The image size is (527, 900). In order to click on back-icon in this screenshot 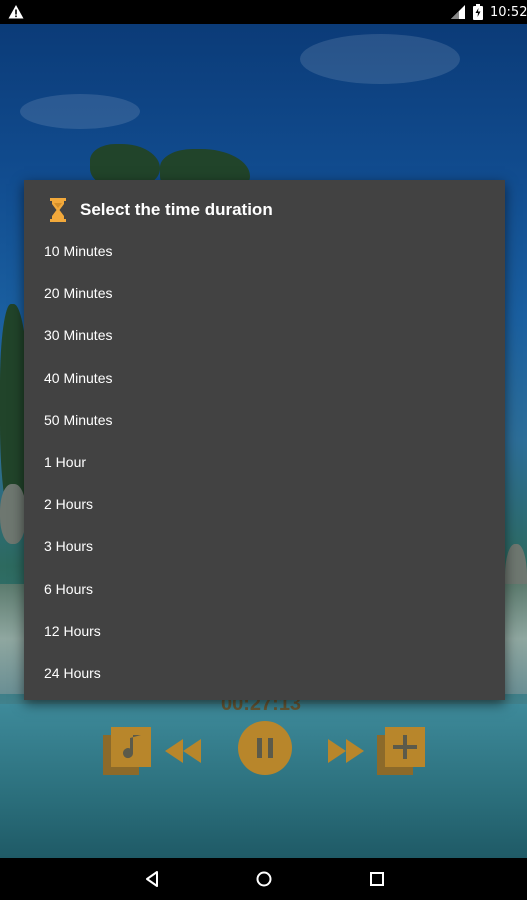, I will do `click(152, 879)`.